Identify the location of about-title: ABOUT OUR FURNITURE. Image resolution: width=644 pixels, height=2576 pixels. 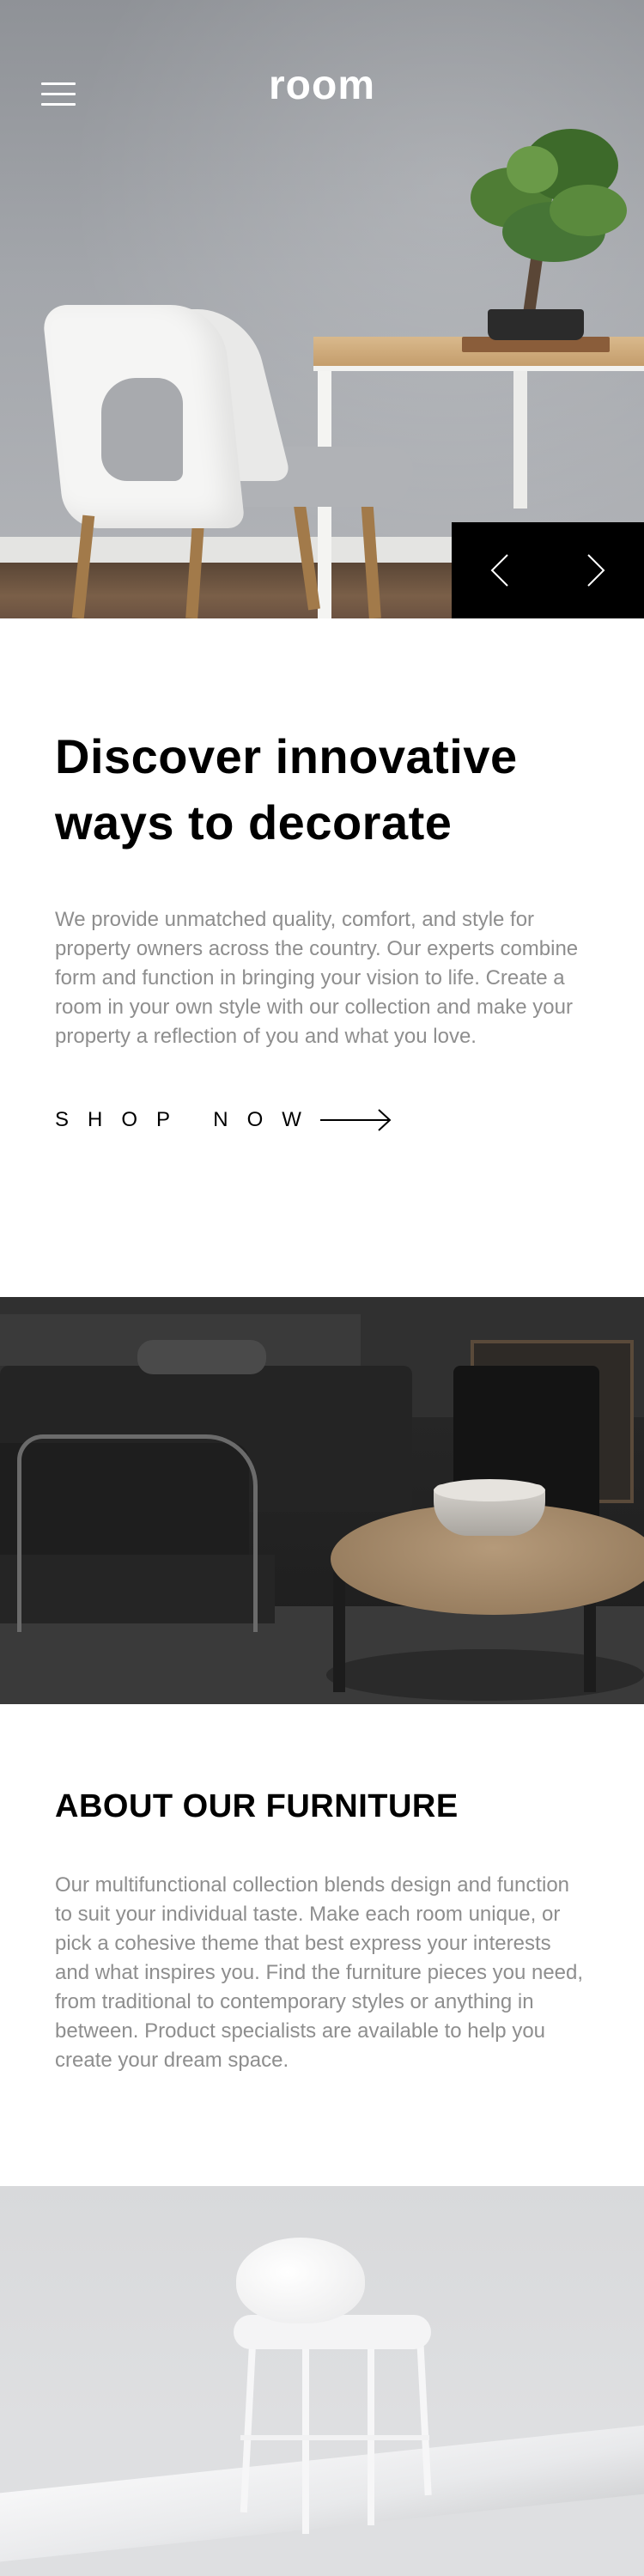
(257, 1806).